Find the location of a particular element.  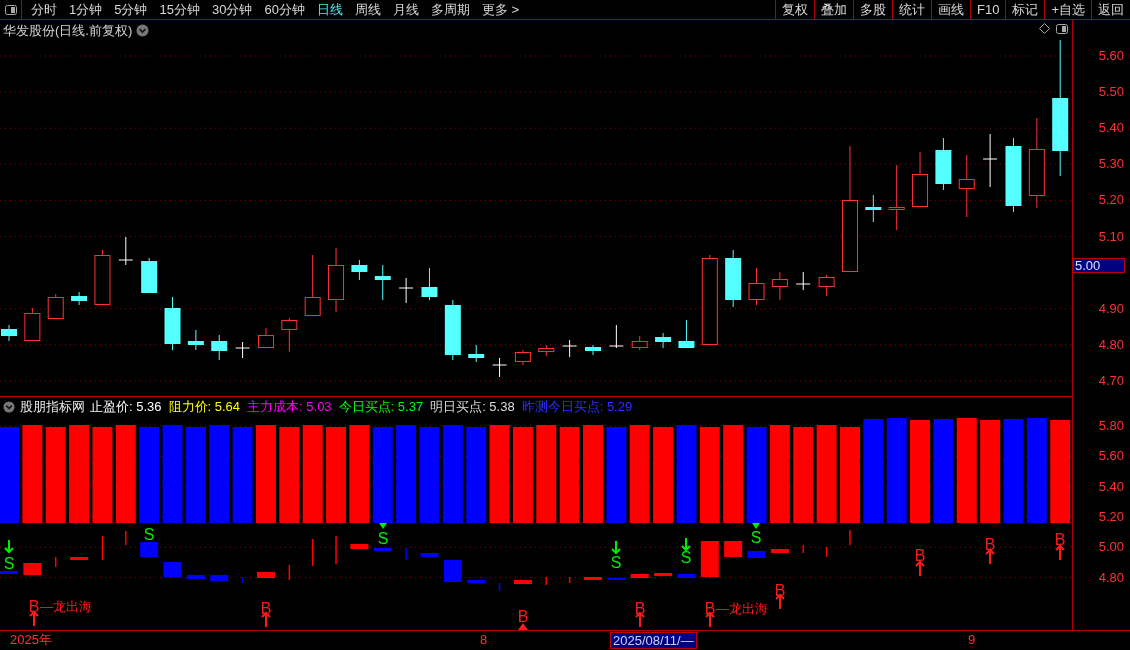

timeframe-tab: 更多 > is located at coordinates (500, 10).